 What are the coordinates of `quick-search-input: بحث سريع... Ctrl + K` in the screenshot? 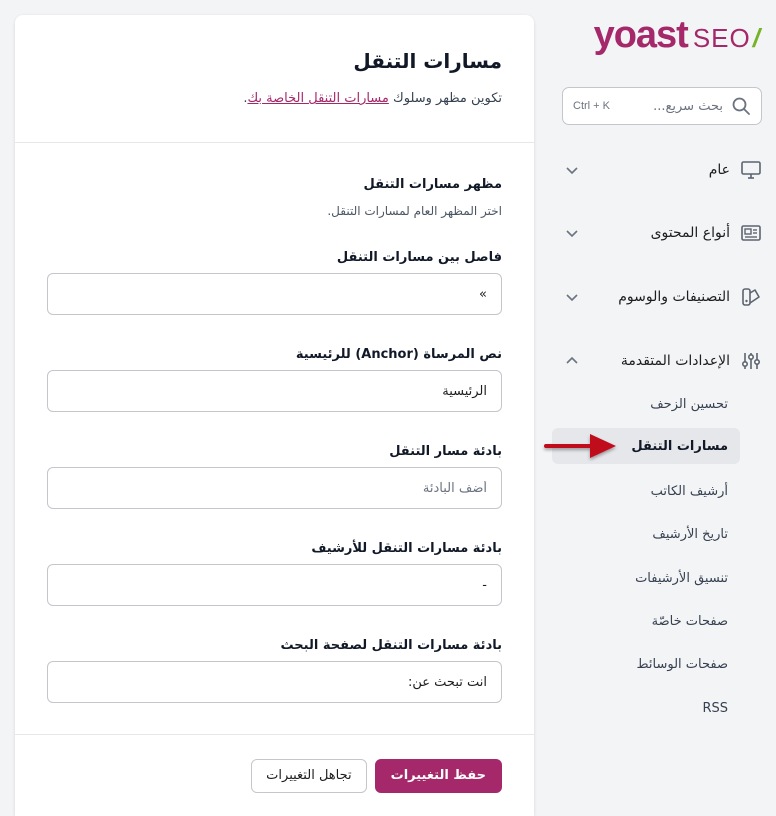 It's located at (662, 106).